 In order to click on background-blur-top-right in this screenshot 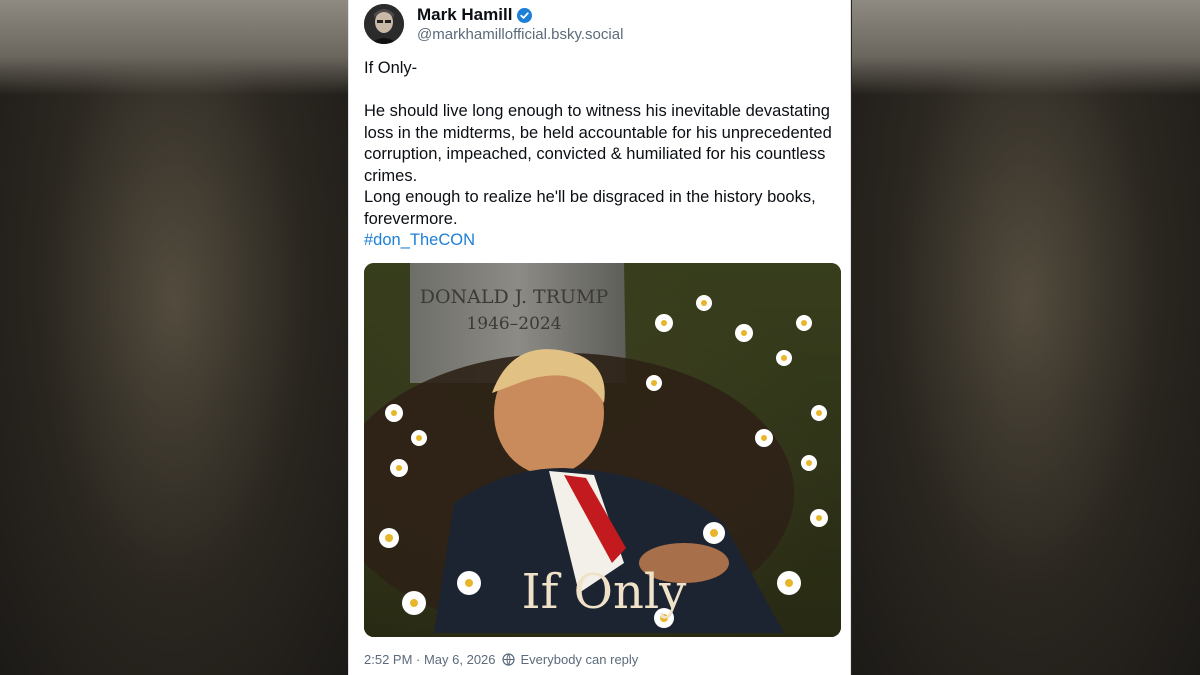, I will do `click(1026, 47)`.